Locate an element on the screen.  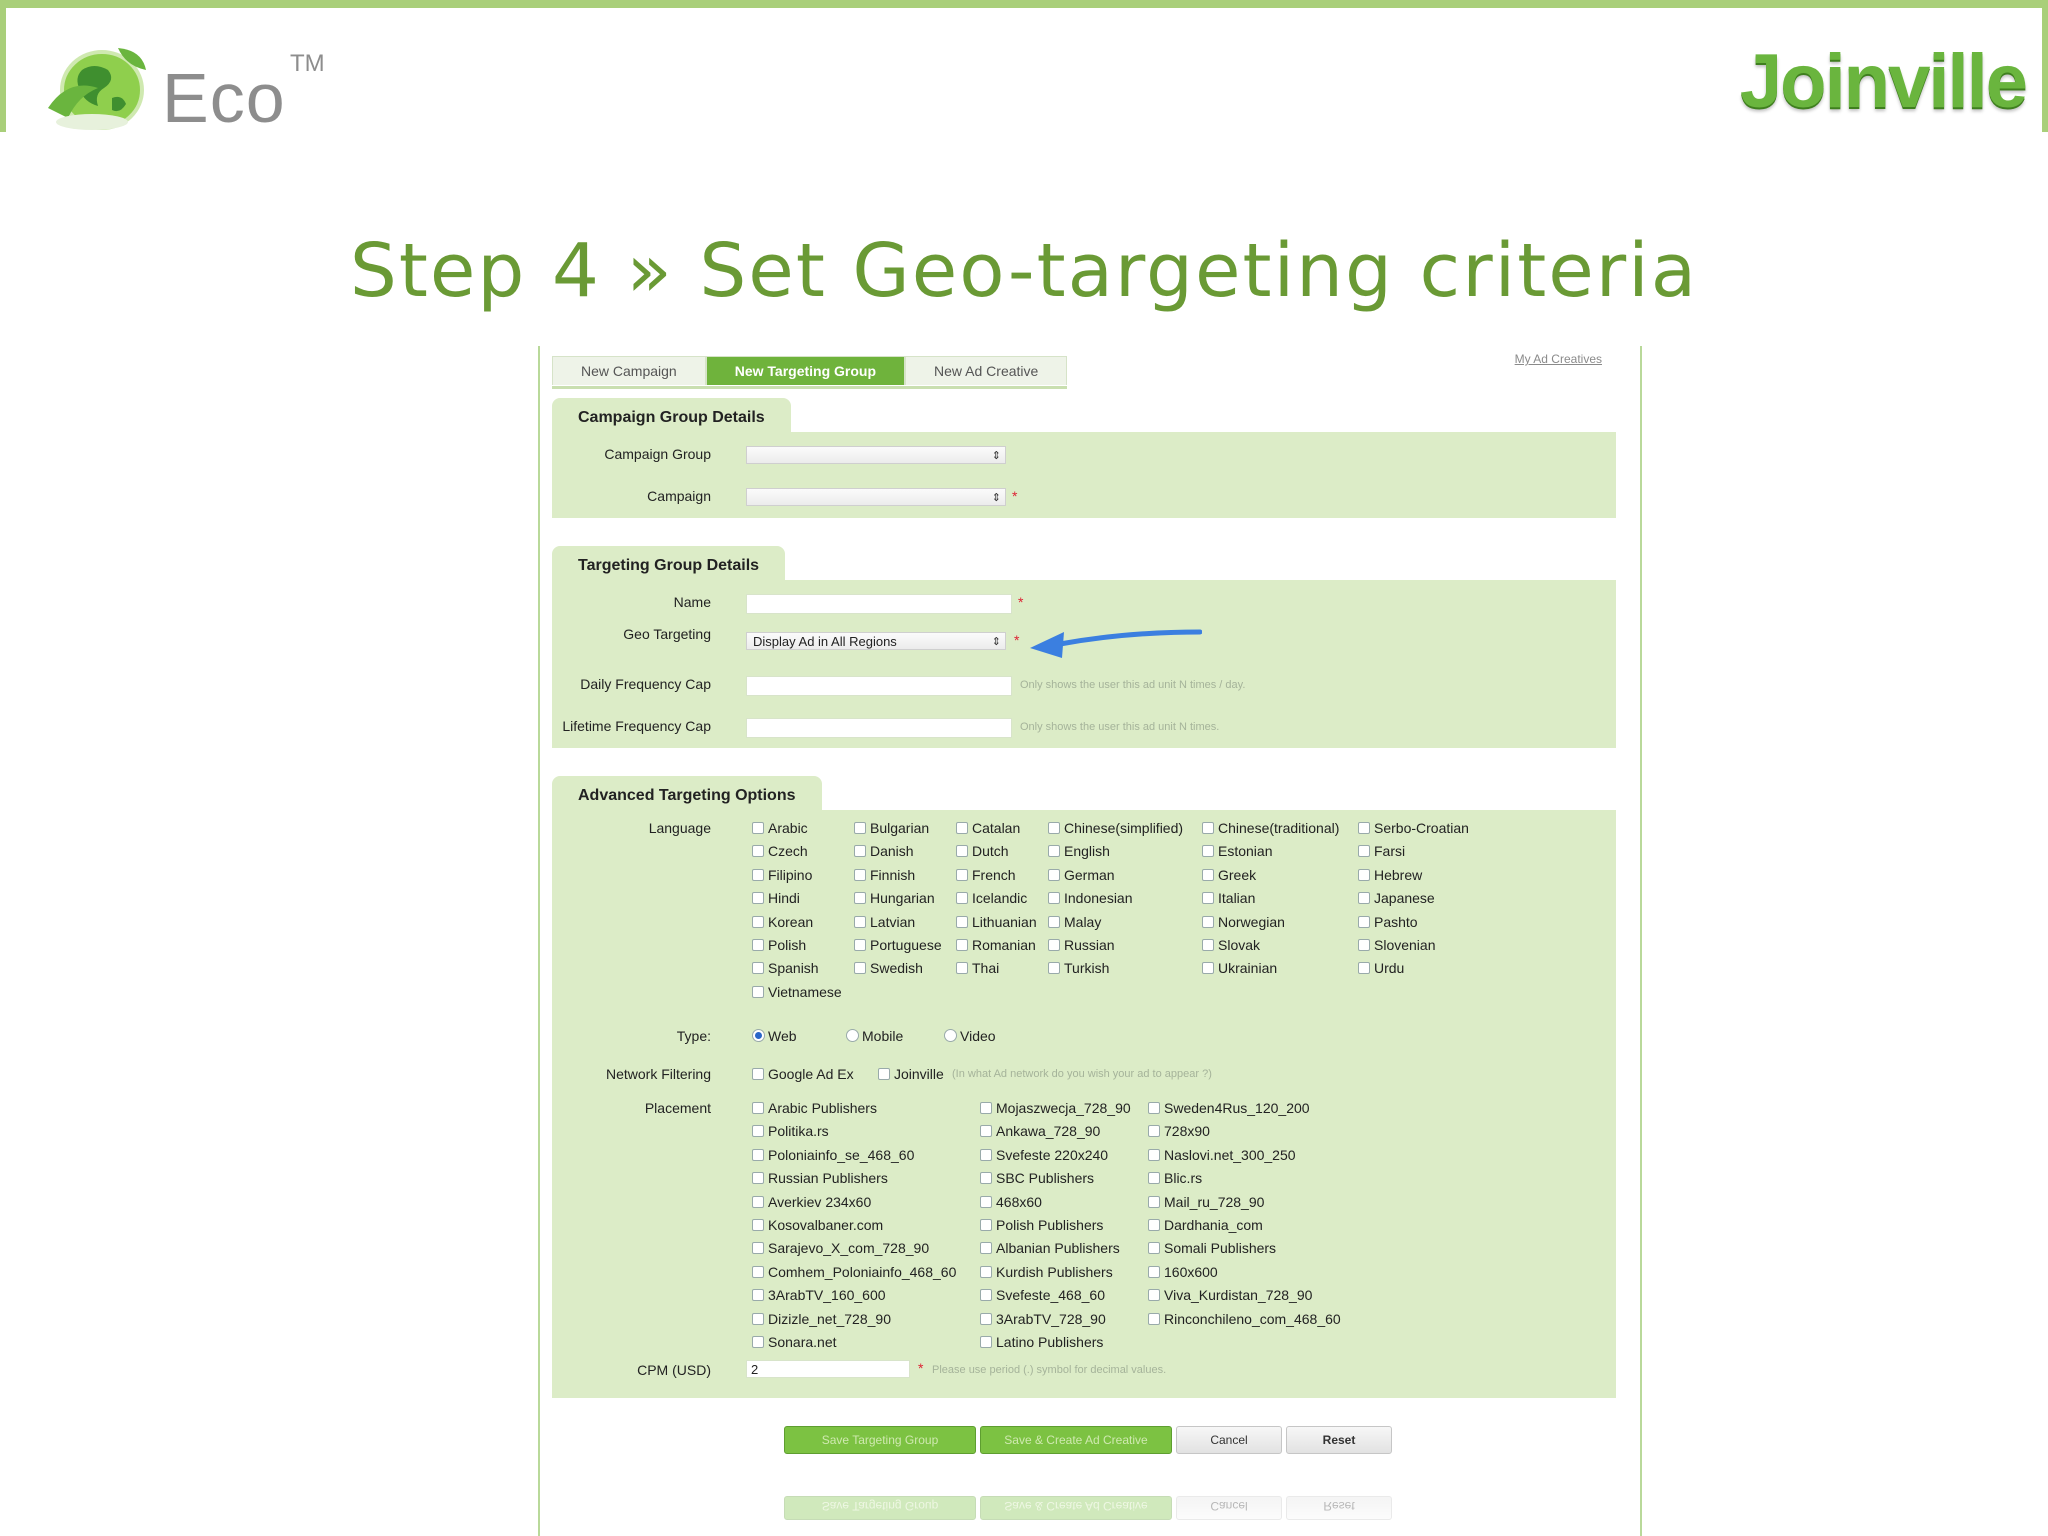
language-option: Ukrainian is located at coordinates (1239, 968).